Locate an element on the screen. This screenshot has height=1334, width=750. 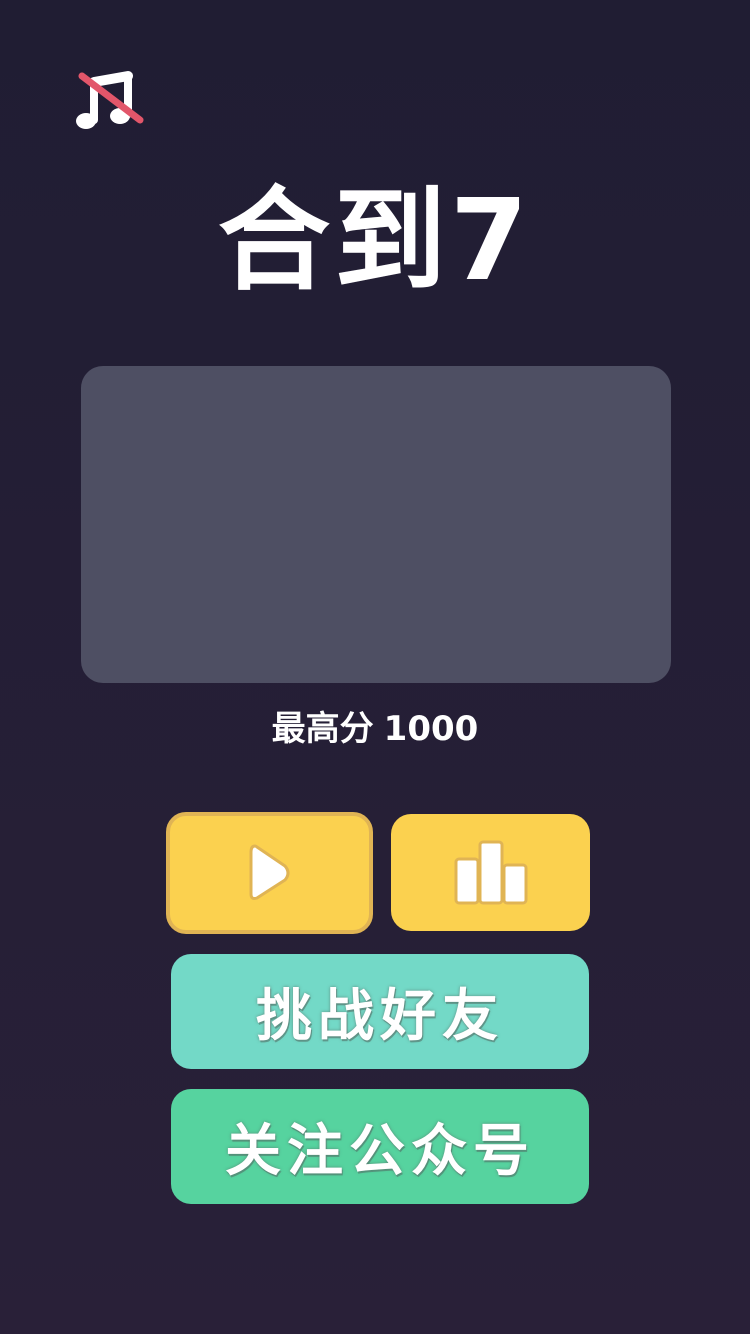
leaderboard-icon is located at coordinates (490, 872).